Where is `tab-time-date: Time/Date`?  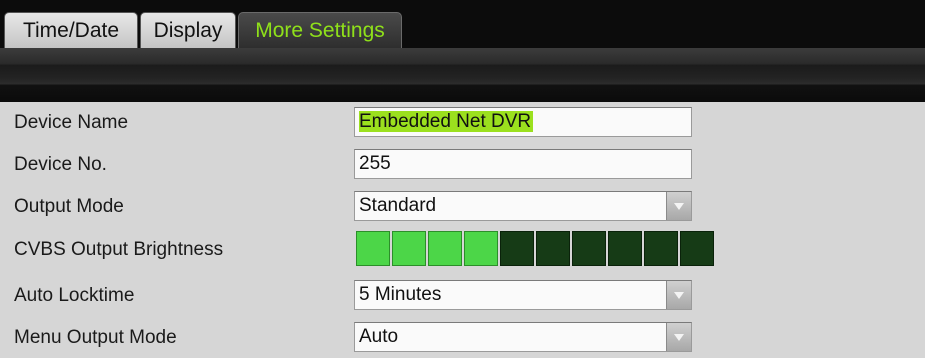
tab-time-date: Time/Date is located at coordinates (71, 30).